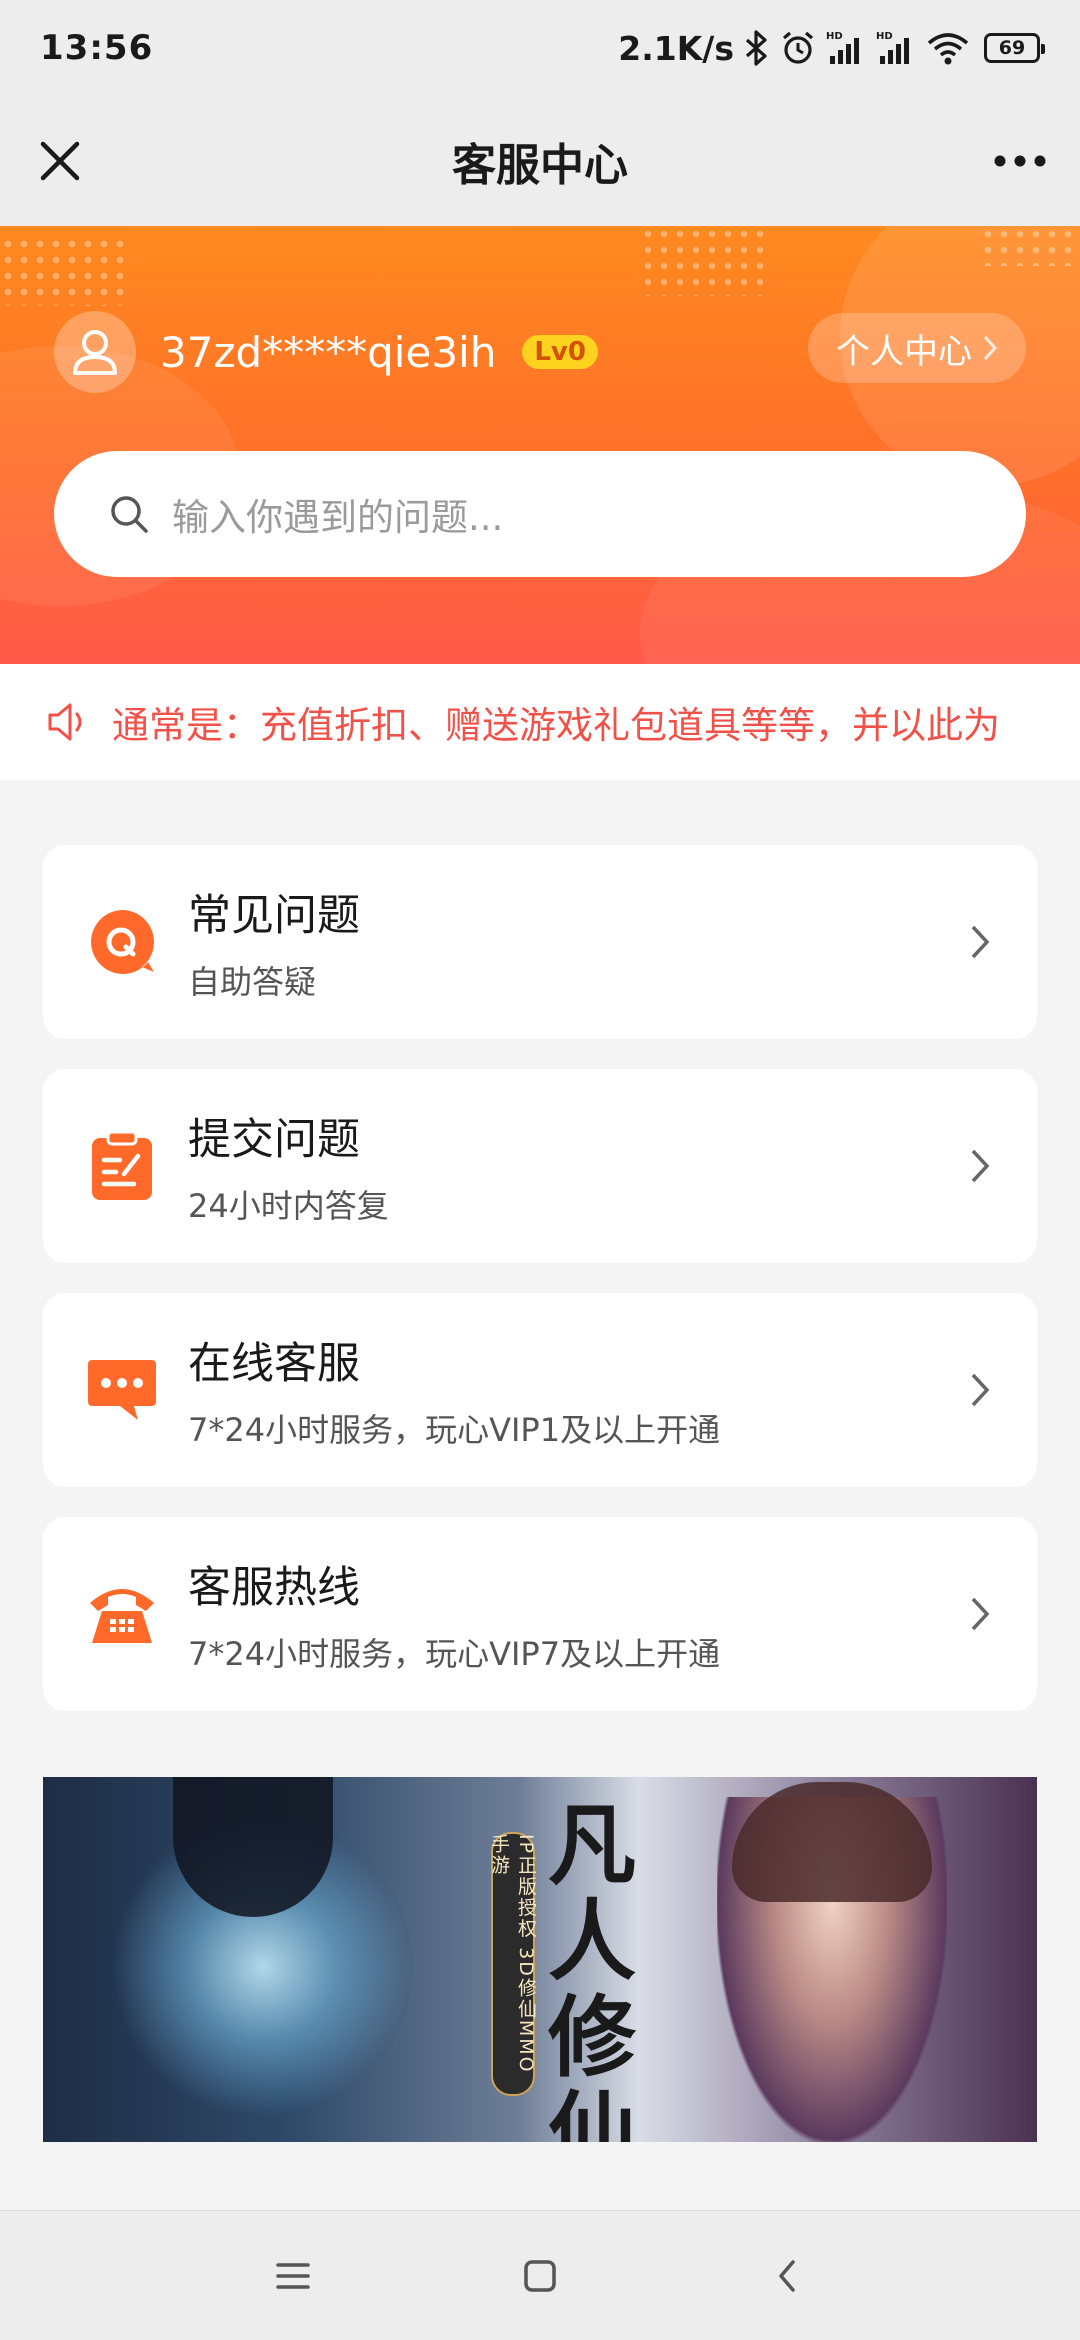 This screenshot has height=2340, width=1080. What do you see at coordinates (798, 48) in the screenshot?
I see `alarm-icon` at bounding box center [798, 48].